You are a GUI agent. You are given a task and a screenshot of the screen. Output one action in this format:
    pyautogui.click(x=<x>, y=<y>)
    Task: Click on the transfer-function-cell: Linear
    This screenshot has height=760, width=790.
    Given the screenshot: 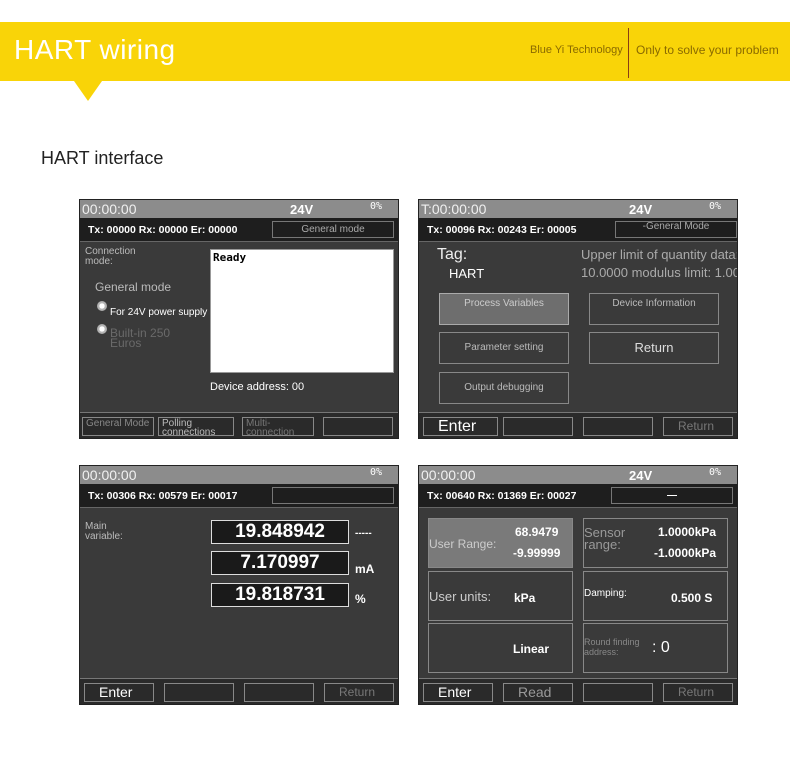 What is the action you would take?
    pyautogui.click(x=500, y=648)
    